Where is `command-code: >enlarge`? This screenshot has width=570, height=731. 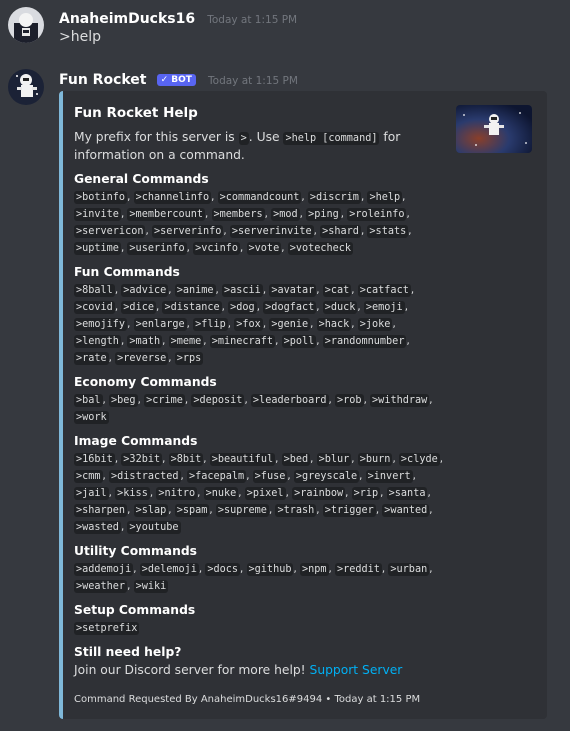 command-code: >enlarge is located at coordinates (160, 324).